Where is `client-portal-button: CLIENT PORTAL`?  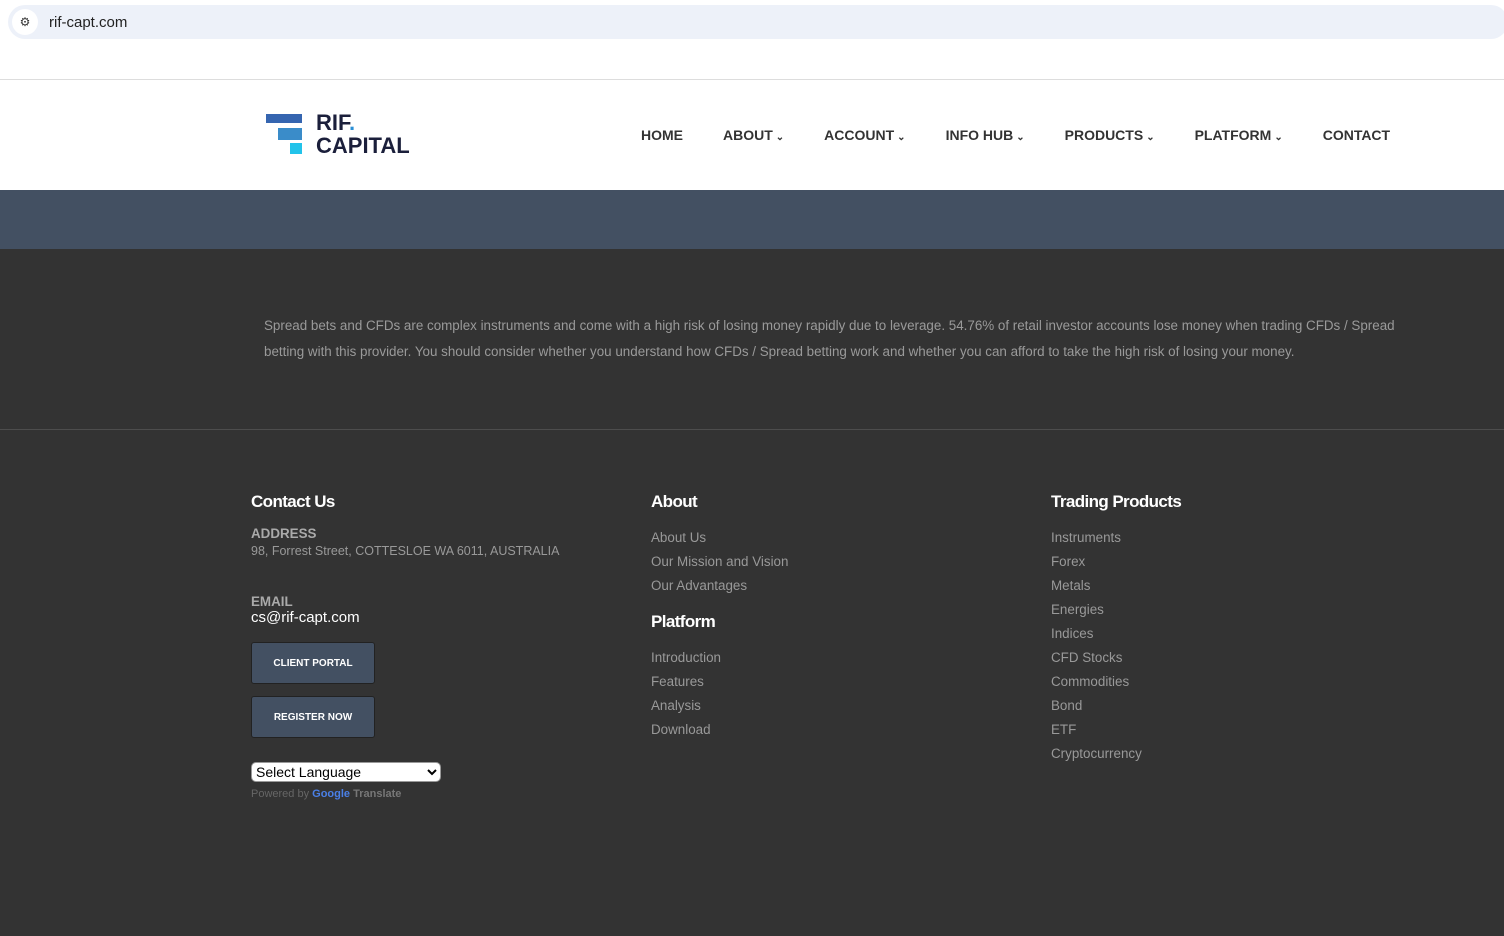 client-portal-button: CLIENT PORTAL is located at coordinates (313, 663).